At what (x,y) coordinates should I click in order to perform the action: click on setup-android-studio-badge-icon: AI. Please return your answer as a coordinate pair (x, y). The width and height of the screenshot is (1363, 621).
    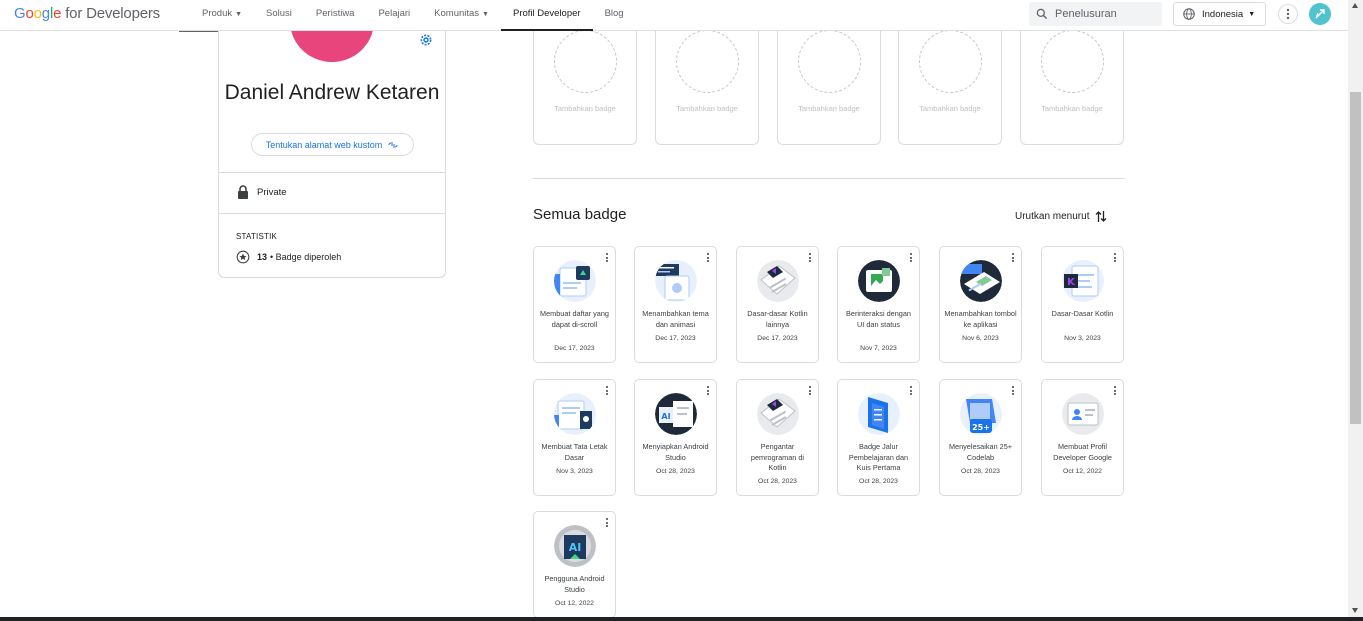
    Looking at the image, I should click on (676, 414).